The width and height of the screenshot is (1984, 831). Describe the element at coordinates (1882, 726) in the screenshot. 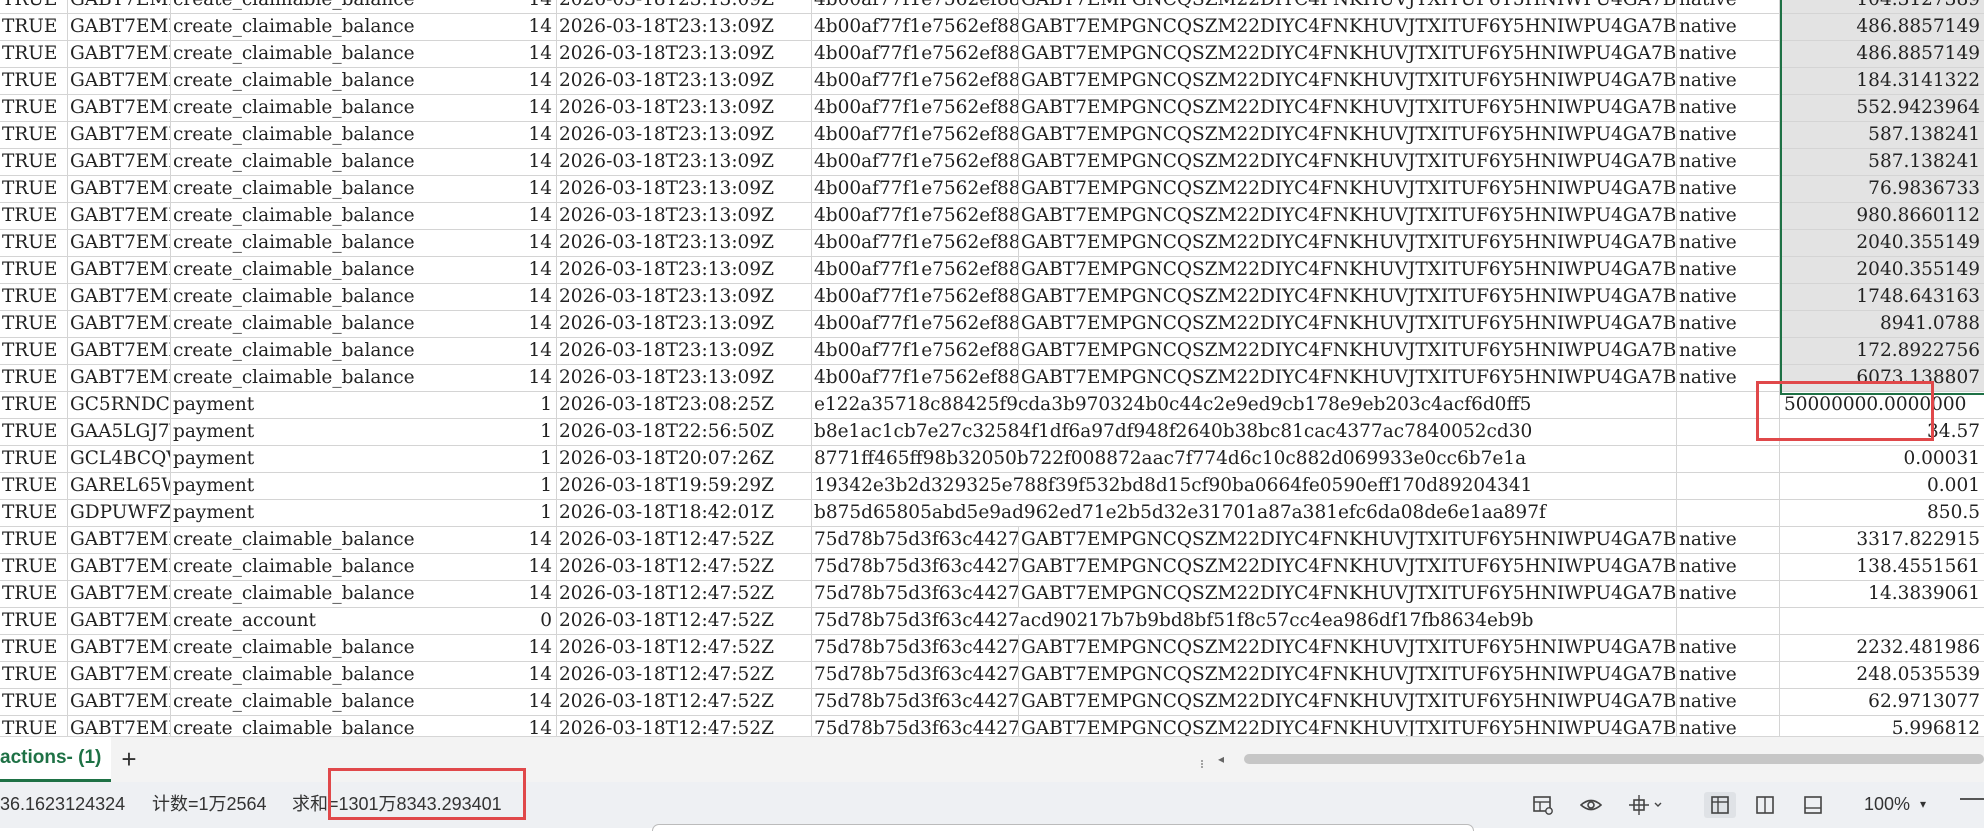

I see `cell-amount: 5.996812` at that location.